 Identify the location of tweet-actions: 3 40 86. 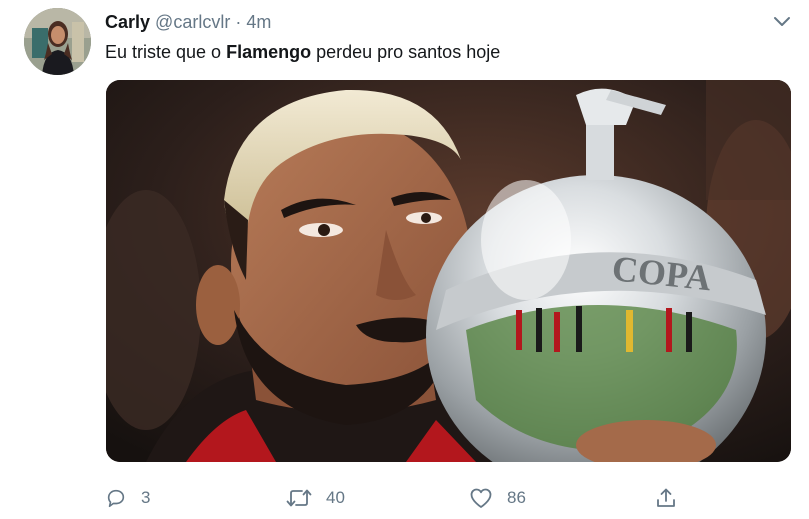
(405, 498).